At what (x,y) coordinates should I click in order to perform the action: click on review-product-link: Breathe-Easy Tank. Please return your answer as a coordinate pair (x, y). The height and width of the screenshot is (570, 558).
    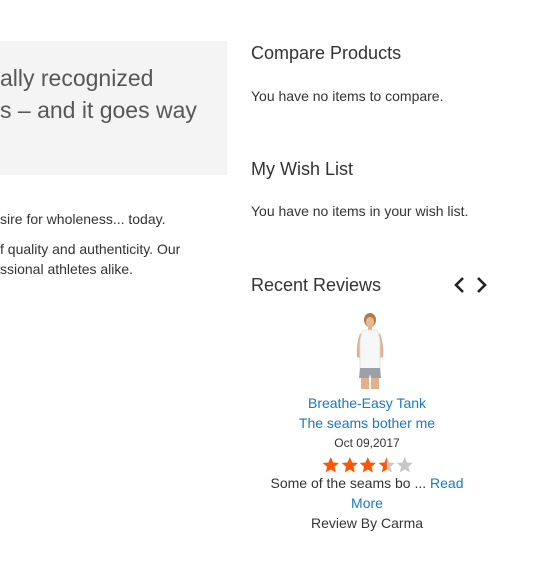
    Looking at the image, I should click on (367, 403).